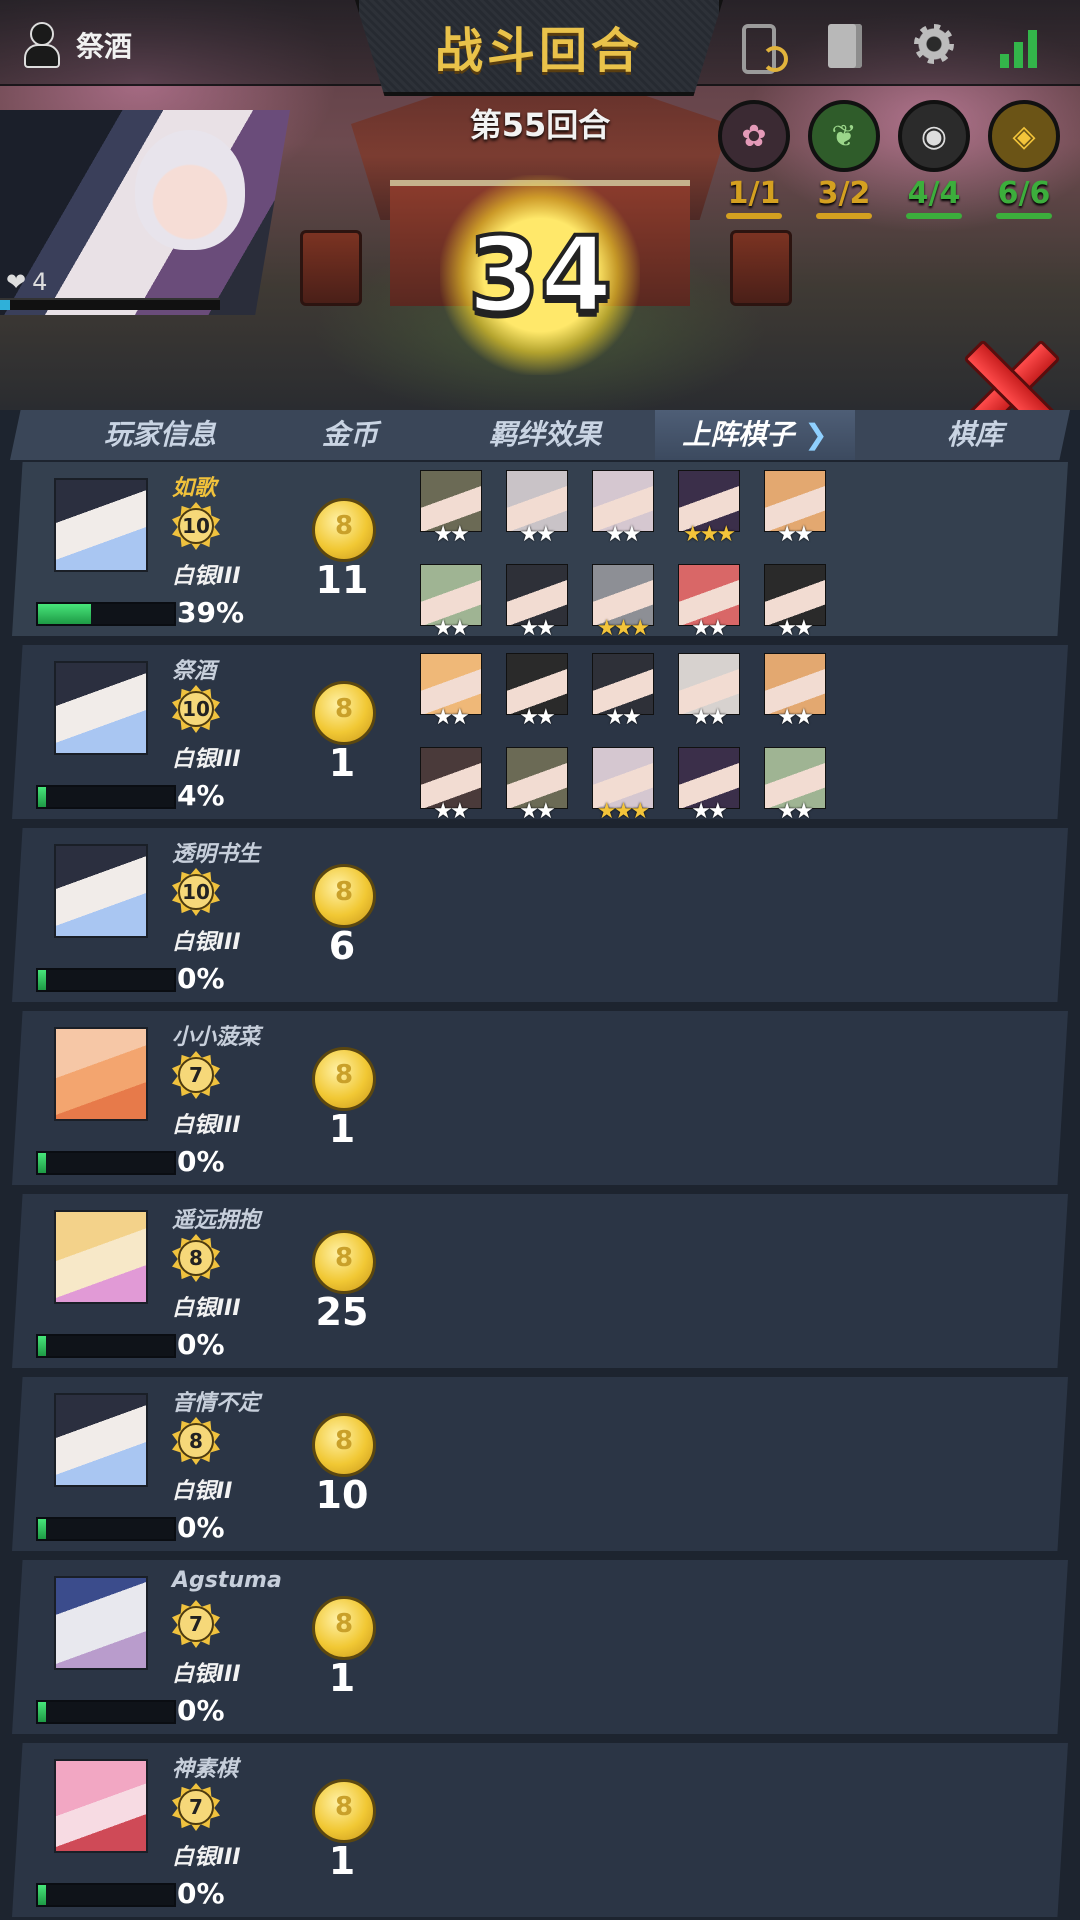  Describe the element at coordinates (196, 1258) in the screenshot. I see `level-badge: 8` at that location.